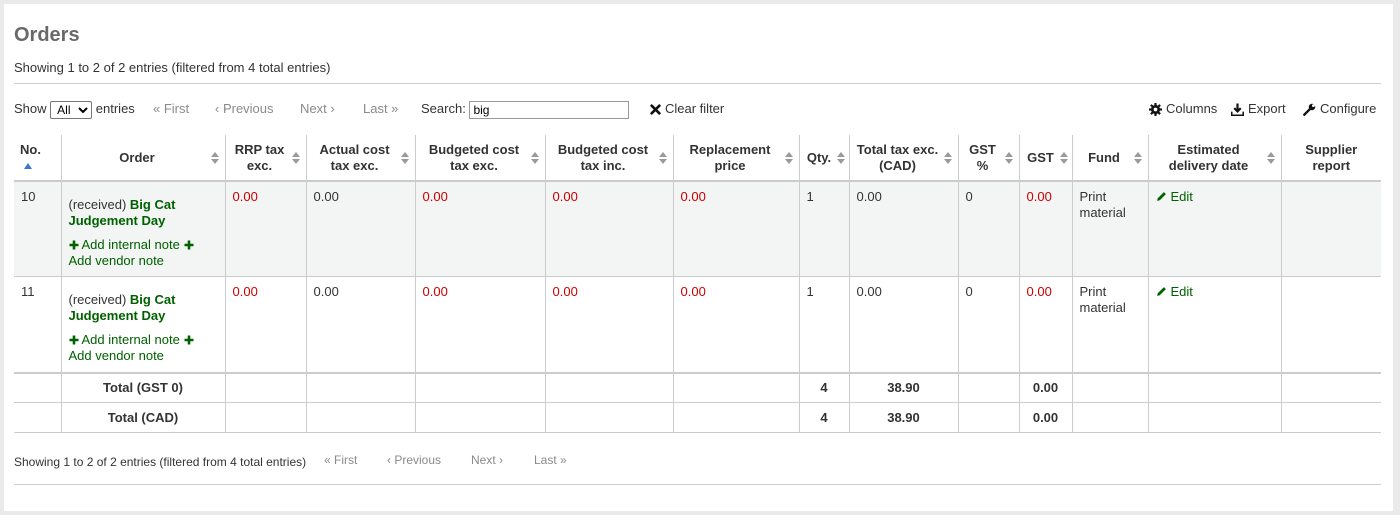  Describe the element at coordinates (1192, 108) in the screenshot. I see `columns-label: Columns` at that location.